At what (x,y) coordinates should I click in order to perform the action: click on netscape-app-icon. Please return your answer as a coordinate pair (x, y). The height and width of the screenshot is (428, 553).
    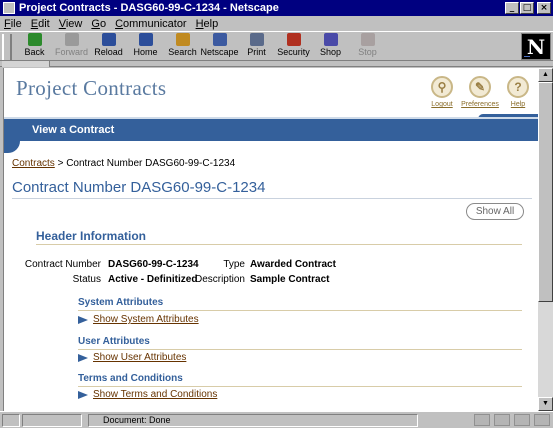
    Looking at the image, I should click on (9, 8).